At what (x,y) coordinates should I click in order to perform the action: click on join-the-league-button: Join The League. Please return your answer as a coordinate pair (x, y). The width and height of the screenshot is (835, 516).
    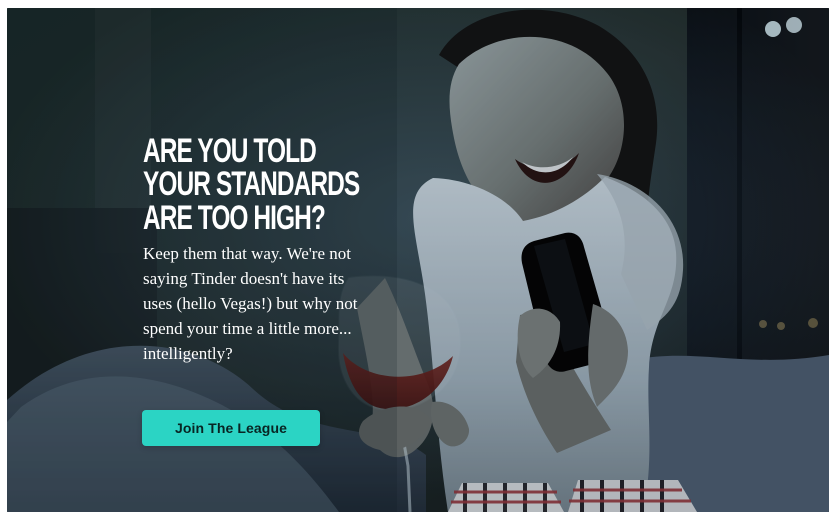
    Looking at the image, I should click on (231, 428).